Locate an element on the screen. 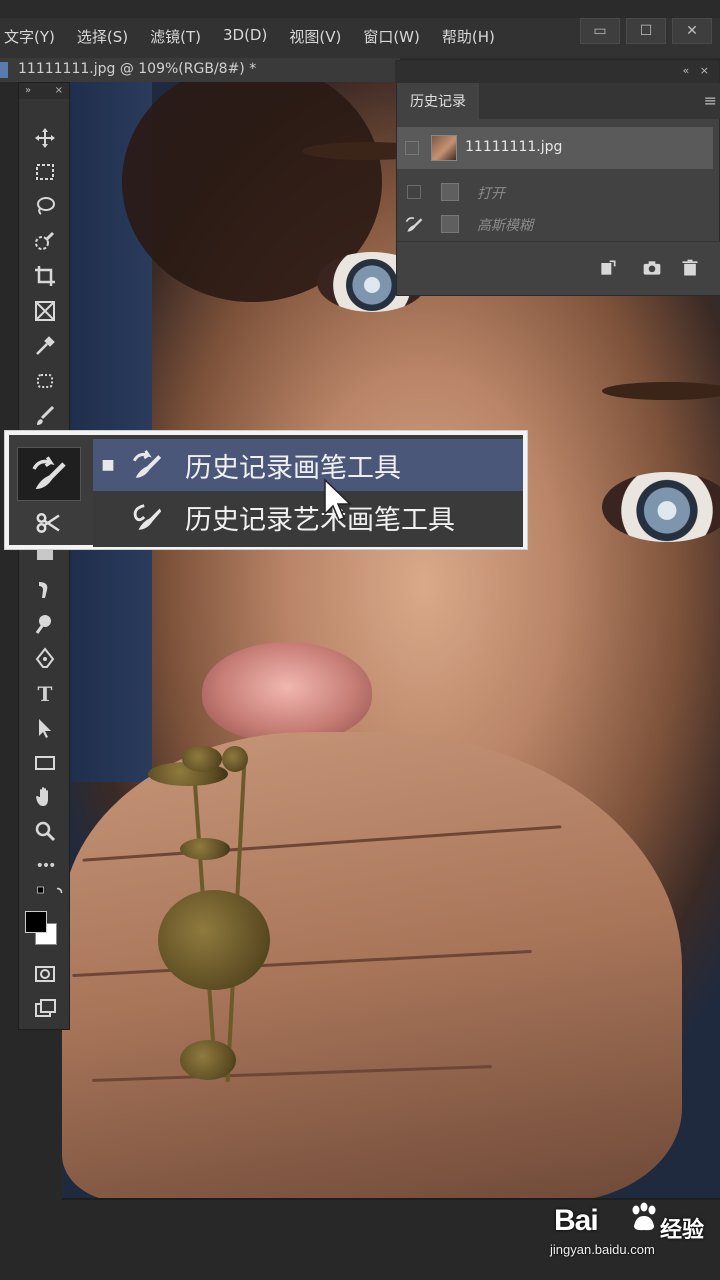 The image size is (720, 1280). history-step-label: 打开 is located at coordinates (491, 194).